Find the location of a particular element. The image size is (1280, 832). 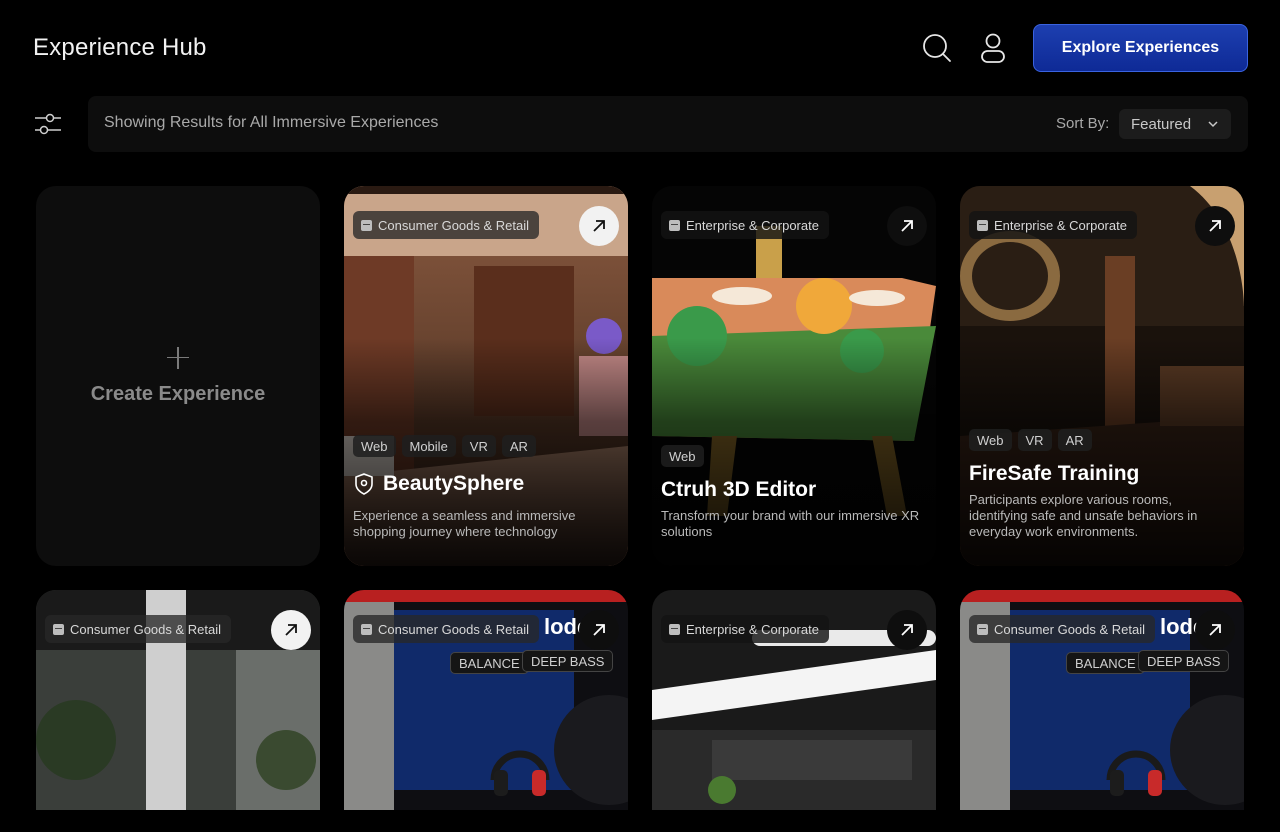

header: Experience Hub Explore Experiences is located at coordinates (640, 48).